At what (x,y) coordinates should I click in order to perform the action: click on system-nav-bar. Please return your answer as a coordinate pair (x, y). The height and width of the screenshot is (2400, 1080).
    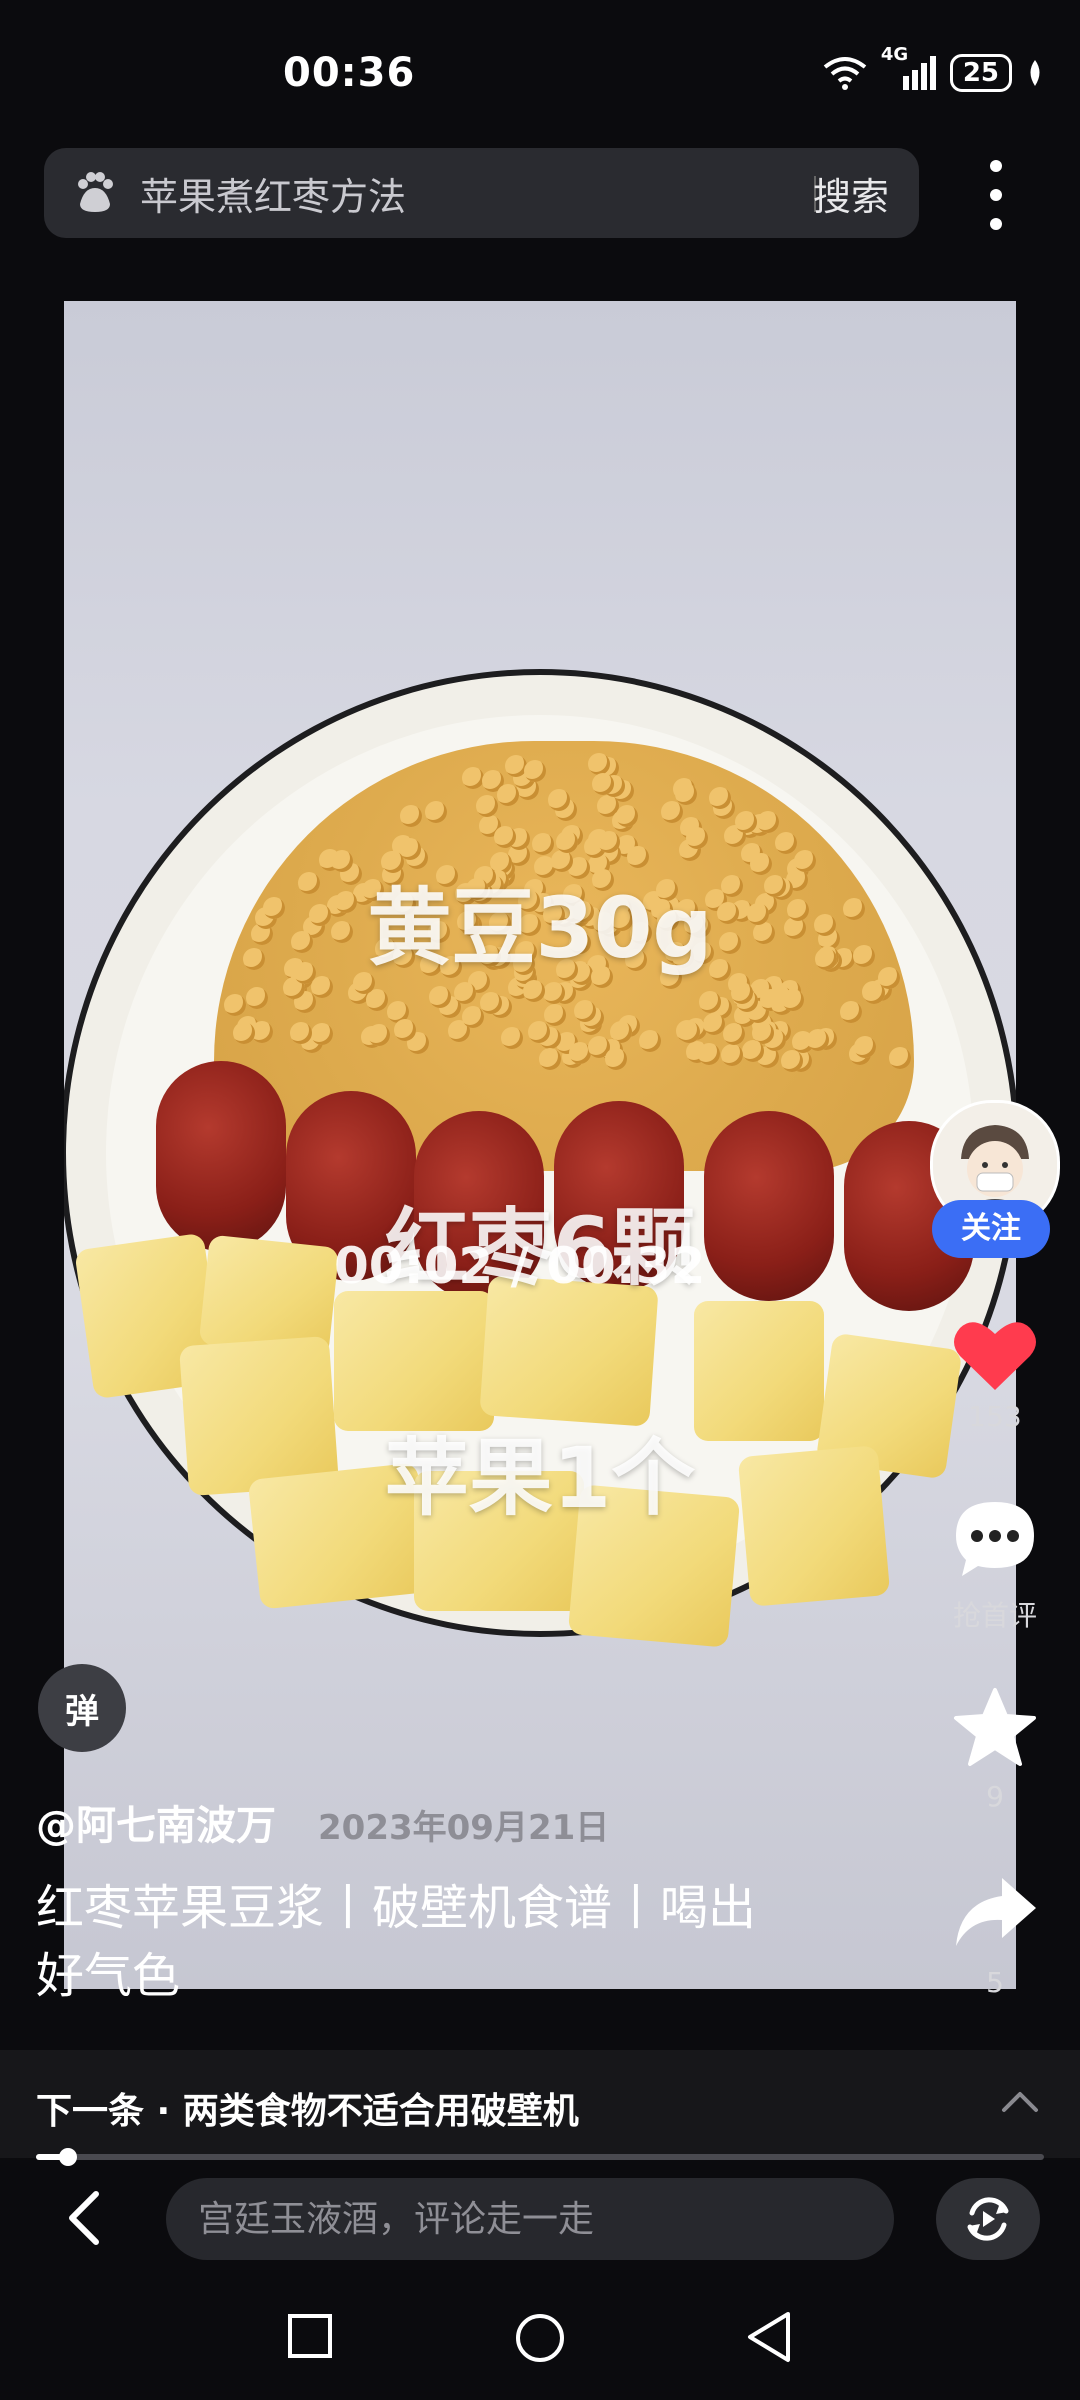
    Looking at the image, I should click on (540, 2345).